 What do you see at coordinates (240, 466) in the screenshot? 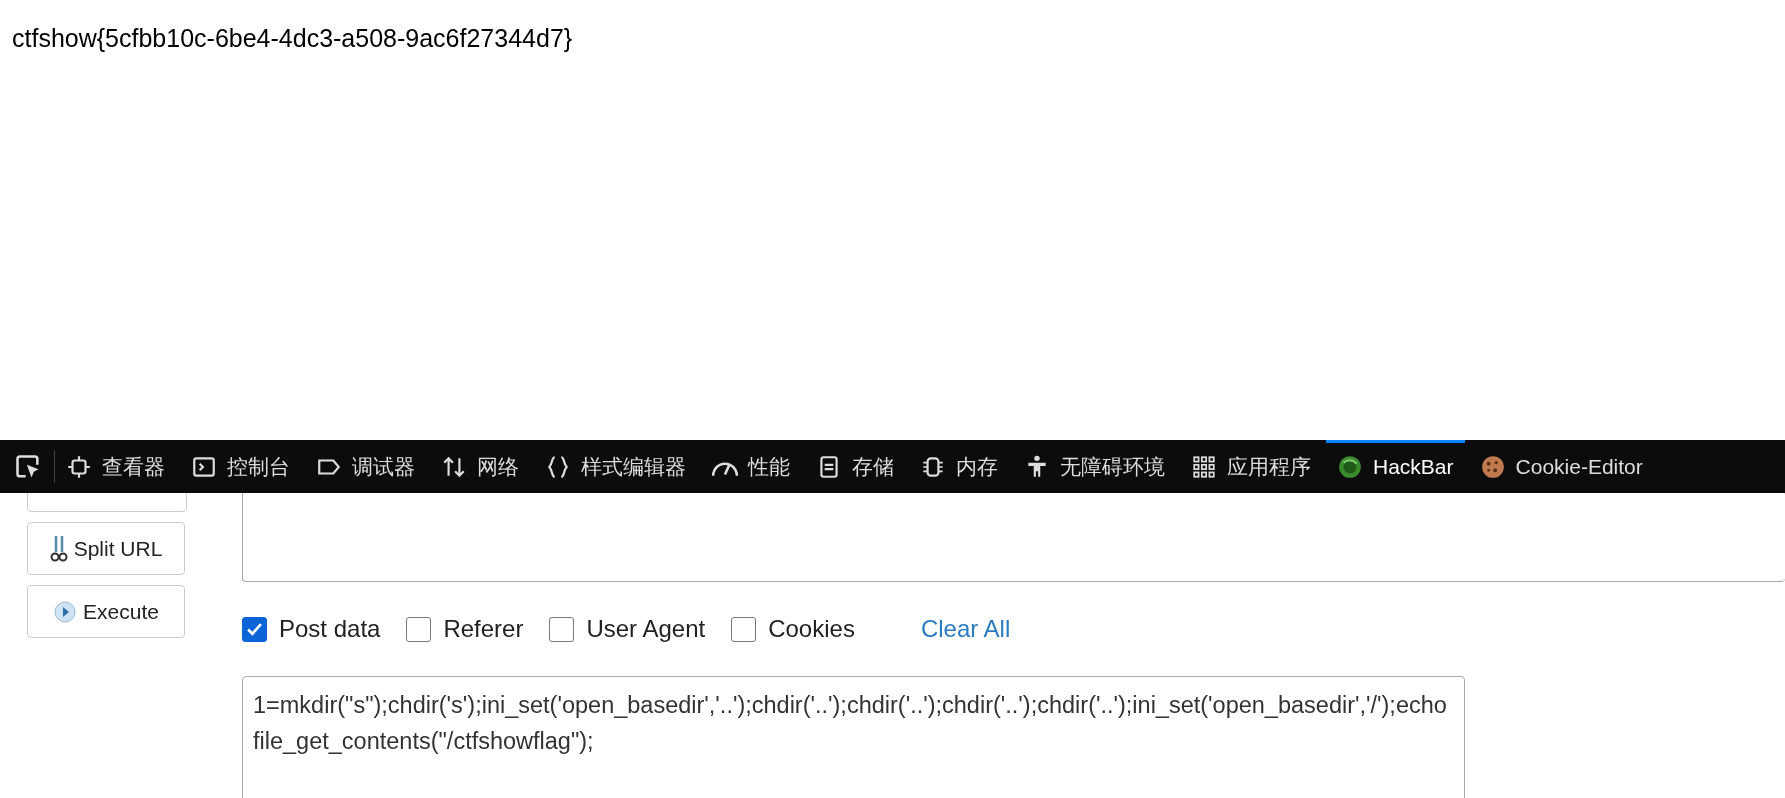
I see `devtools-tab: 控制台` at bounding box center [240, 466].